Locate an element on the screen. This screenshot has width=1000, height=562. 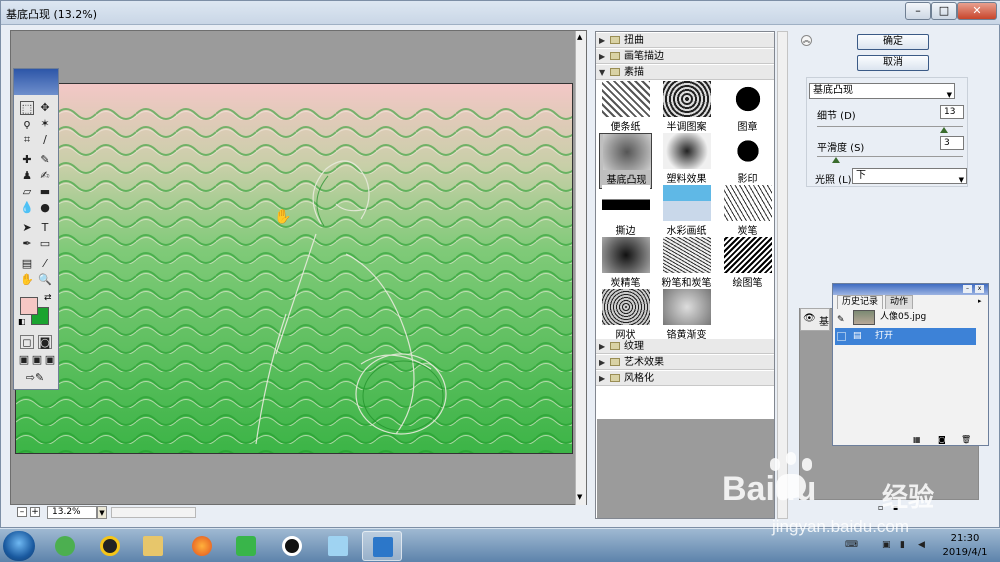
filter-folder-folders_top-0: ▶ 扭曲 is located at coordinates (685, 40).